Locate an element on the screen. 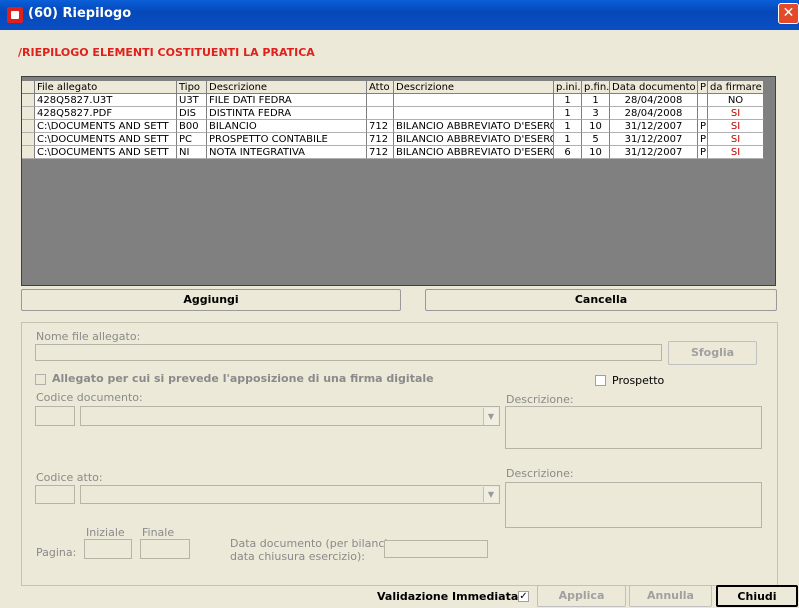 The height and width of the screenshot is (608, 799). close-button: ✕ is located at coordinates (788, 13).